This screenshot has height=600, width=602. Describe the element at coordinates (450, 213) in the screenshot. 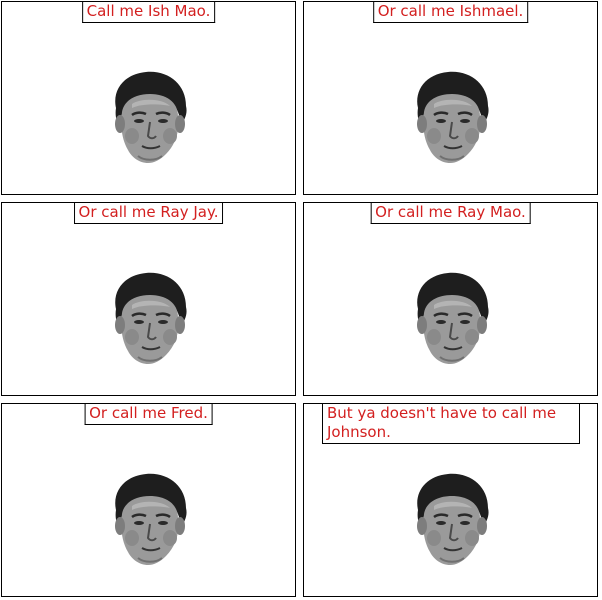

I see `panel-caption: Or call me Ray Mao.` at that location.